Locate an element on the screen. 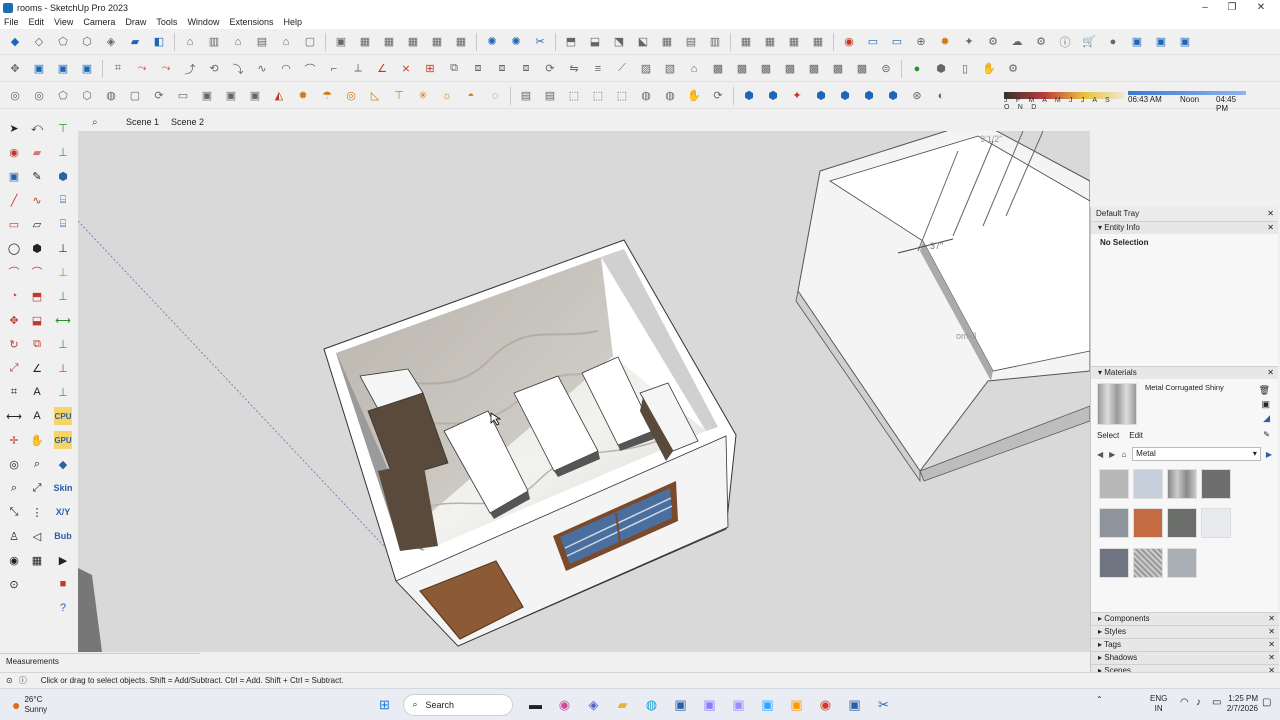 This screenshot has width=1280, height=720. skin-icon: Skin is located at coordinates (63, 488).